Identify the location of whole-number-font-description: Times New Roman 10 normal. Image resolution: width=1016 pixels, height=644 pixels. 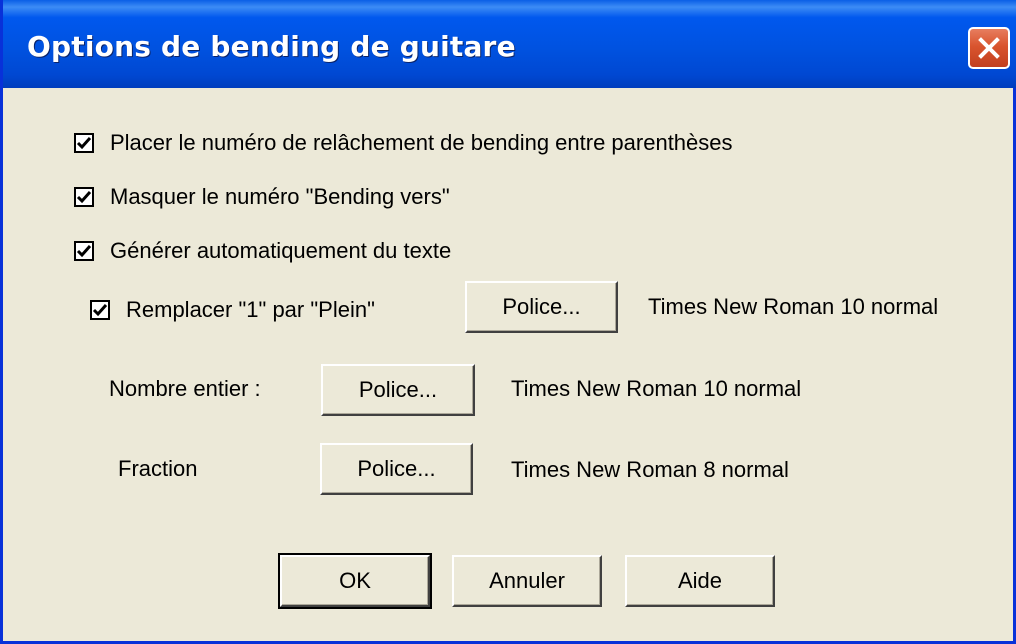
(656, 388).